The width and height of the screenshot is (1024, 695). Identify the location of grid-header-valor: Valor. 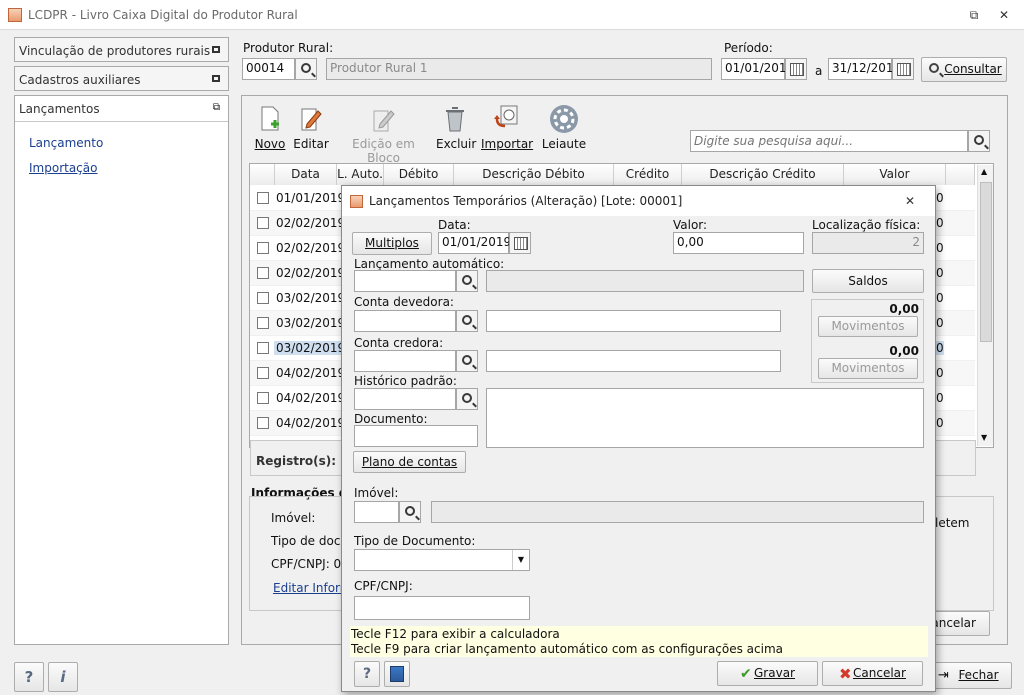
(895, 174).